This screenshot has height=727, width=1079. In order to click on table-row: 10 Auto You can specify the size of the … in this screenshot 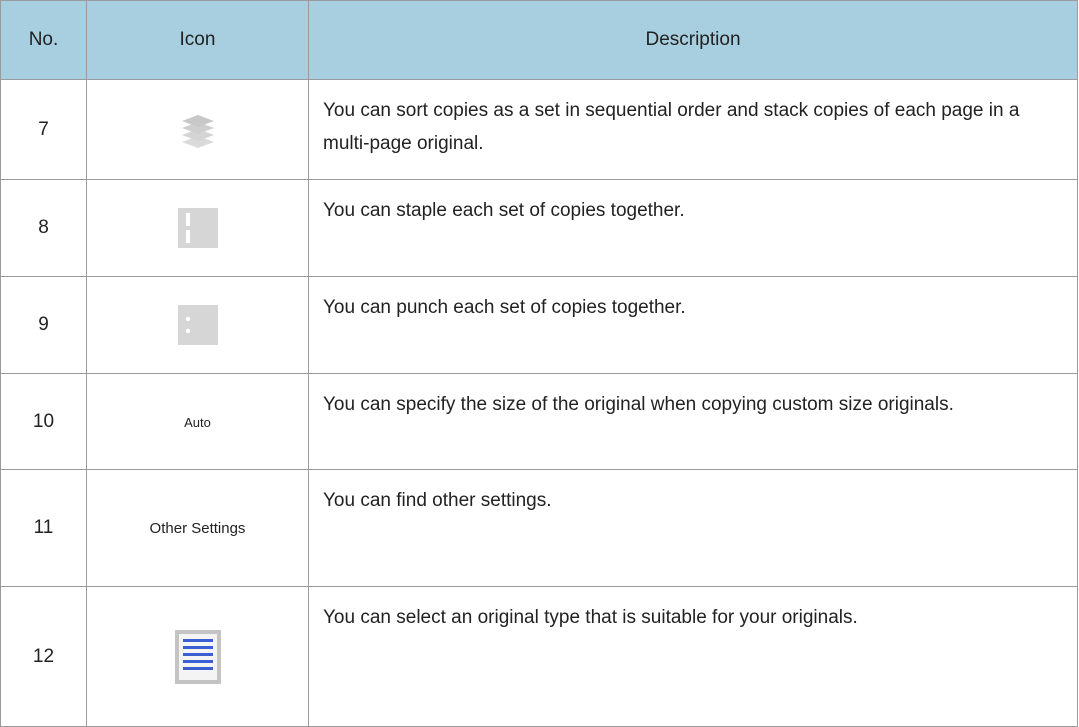, I will do `click(539, 421)`.